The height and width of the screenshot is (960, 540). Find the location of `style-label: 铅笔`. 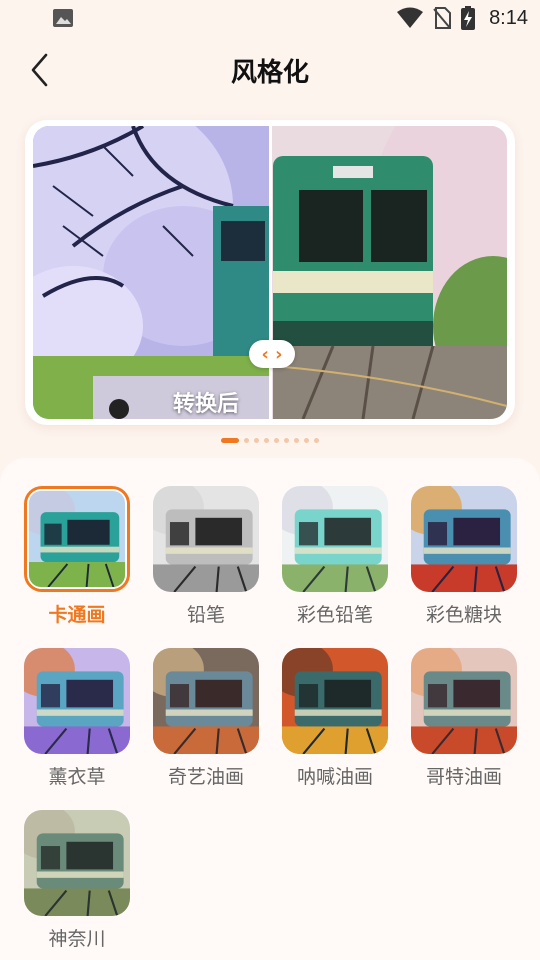

style-label: 铅笔 is located at coordinates (205, 615).